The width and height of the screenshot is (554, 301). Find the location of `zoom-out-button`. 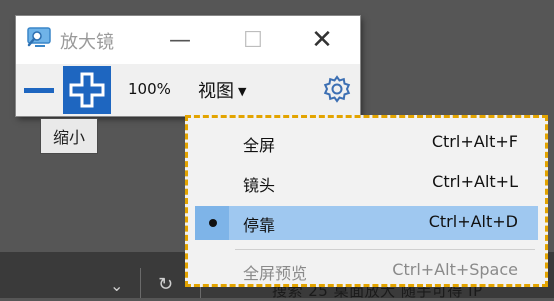

zoom-out-button is located at coordinates (39, 90).